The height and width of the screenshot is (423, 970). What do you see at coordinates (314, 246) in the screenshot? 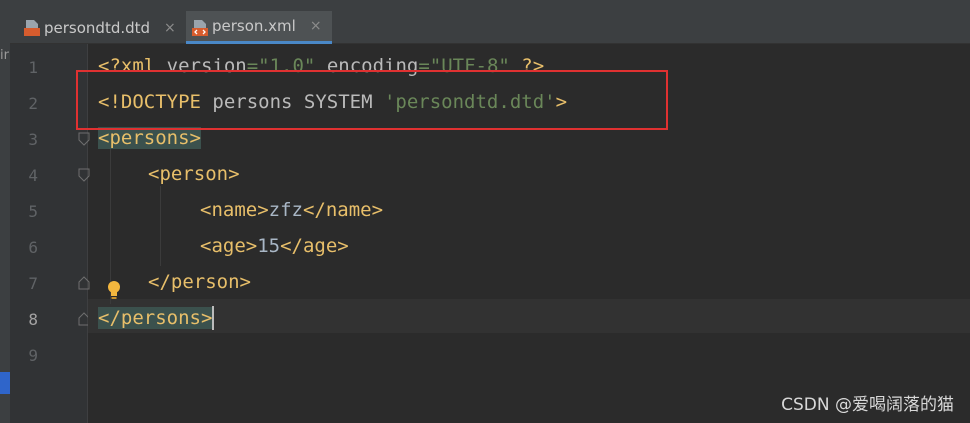
I see `token: </age>` at bounding box center [314, 246].